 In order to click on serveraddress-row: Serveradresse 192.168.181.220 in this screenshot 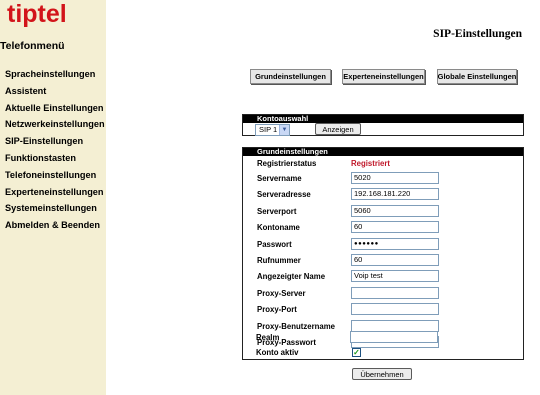, I will do `click(388, 194)`.